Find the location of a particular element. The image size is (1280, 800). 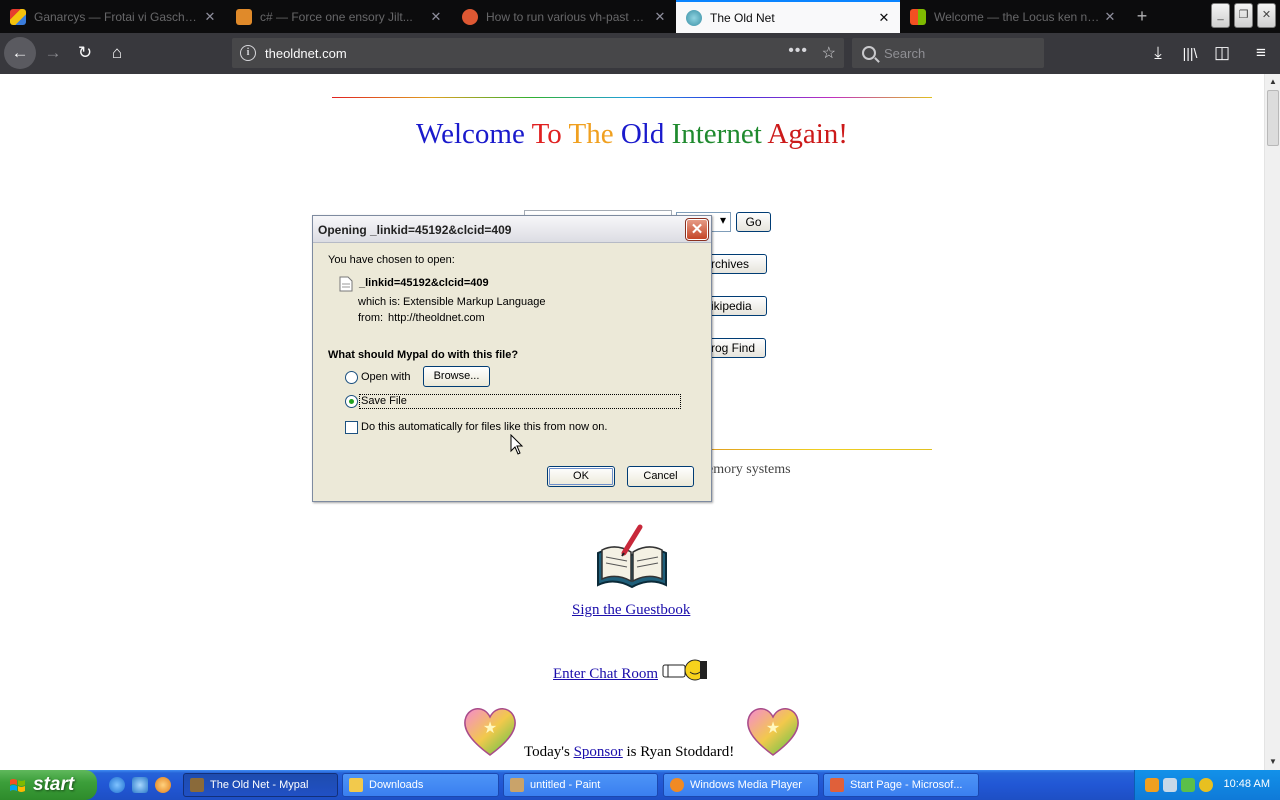

minimize-icon: _ is located at coordinates (1220, 15).